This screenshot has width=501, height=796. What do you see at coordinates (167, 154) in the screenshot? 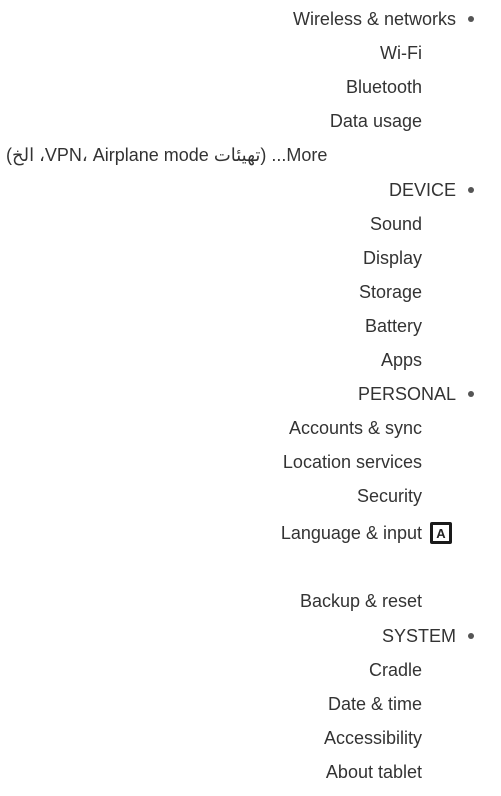
I see `menu-item-label: More... (تهيئات VPN، Airplane mode، الخ)` at bounding box center [167, 154].